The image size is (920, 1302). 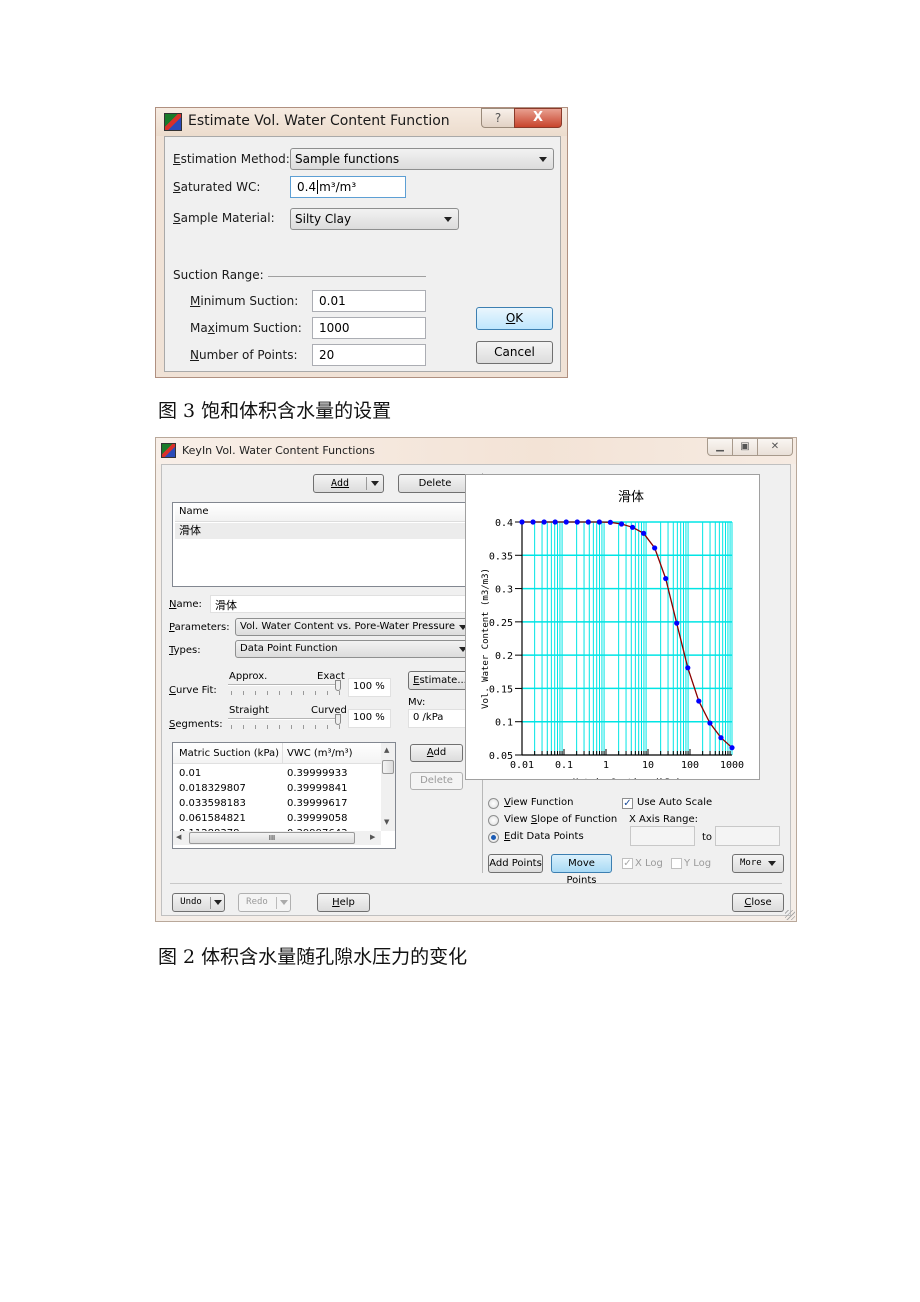 I want to click on y-tick-label: 0.25, so click(x=501, y=623).